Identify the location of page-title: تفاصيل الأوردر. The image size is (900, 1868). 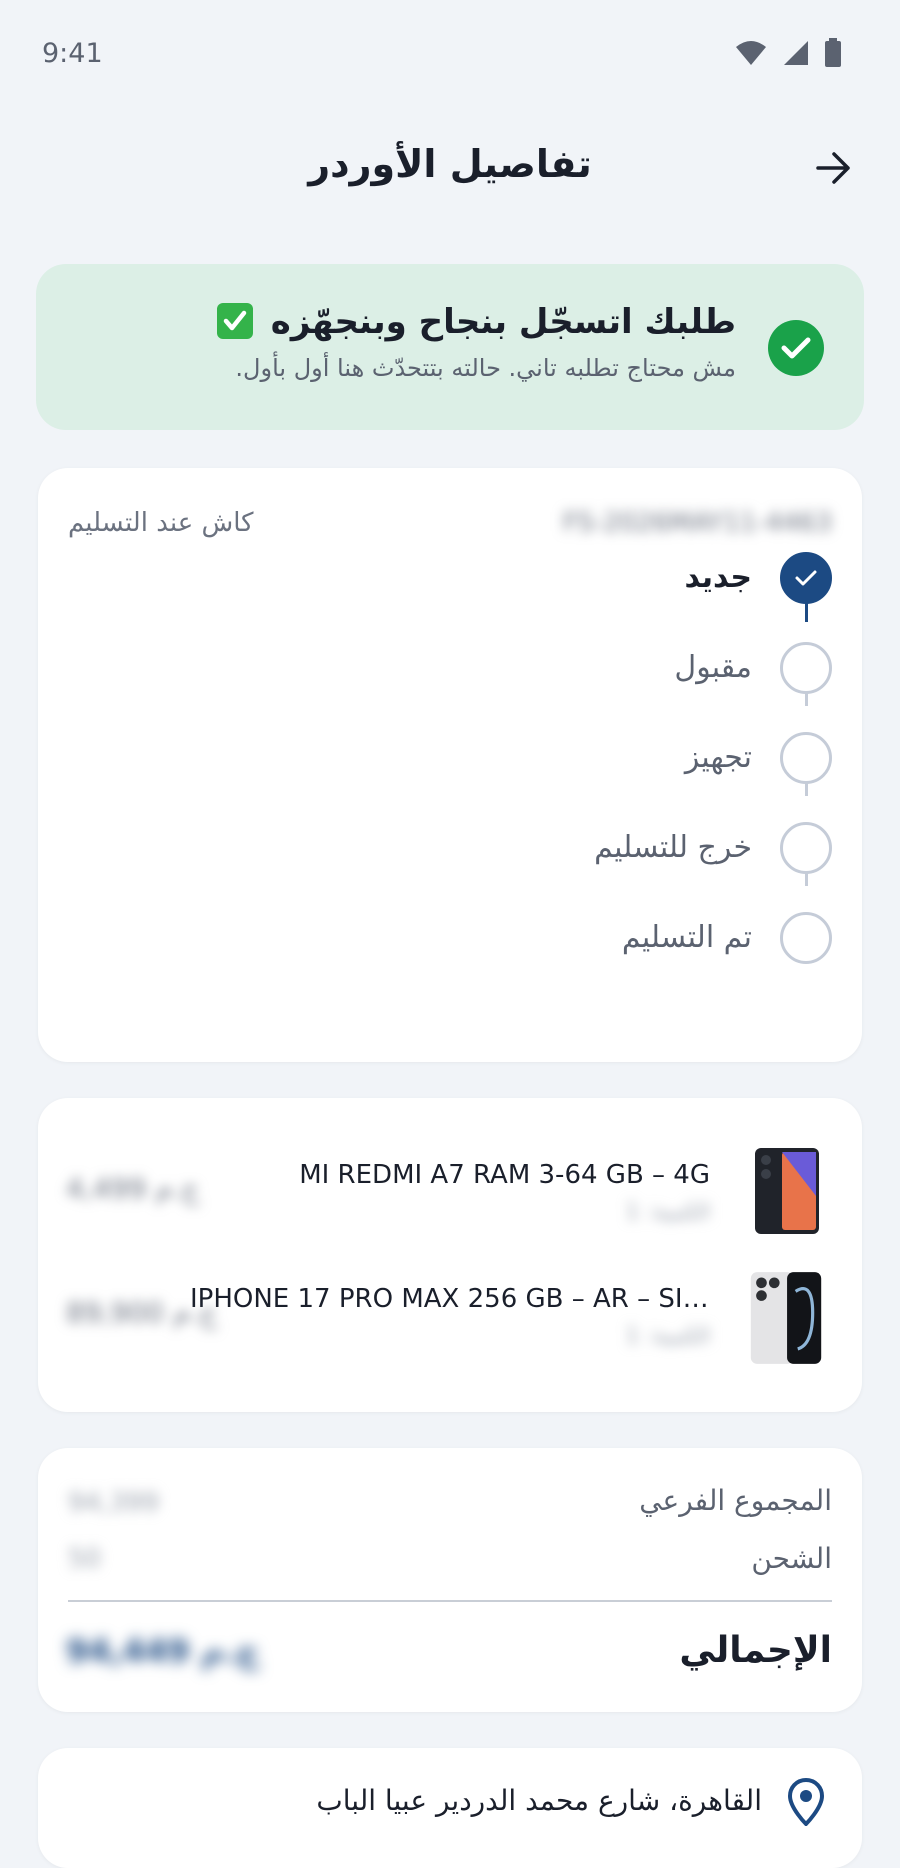
(450, 164).